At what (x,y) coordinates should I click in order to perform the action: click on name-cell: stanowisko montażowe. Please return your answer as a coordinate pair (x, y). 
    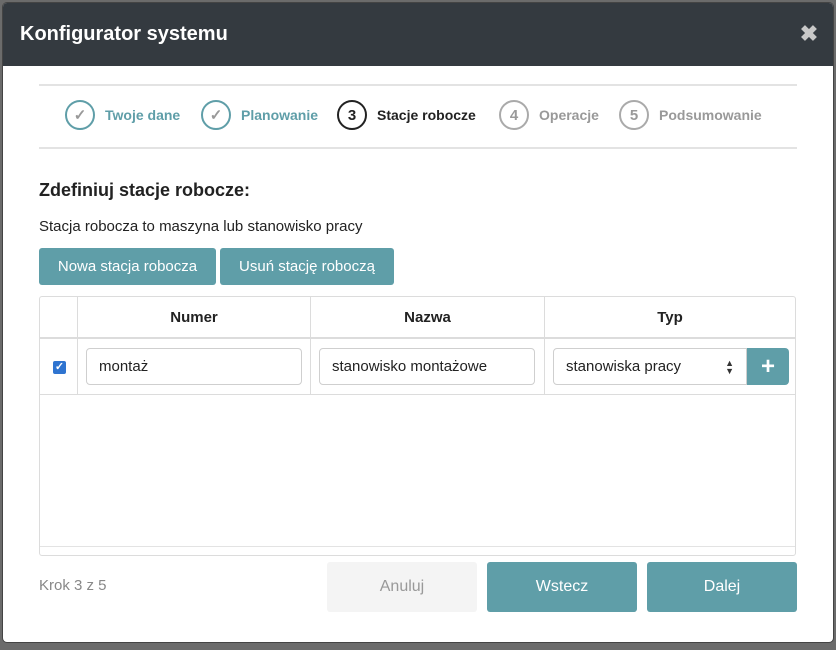
    Looking at the image, I should click on (427, 366).